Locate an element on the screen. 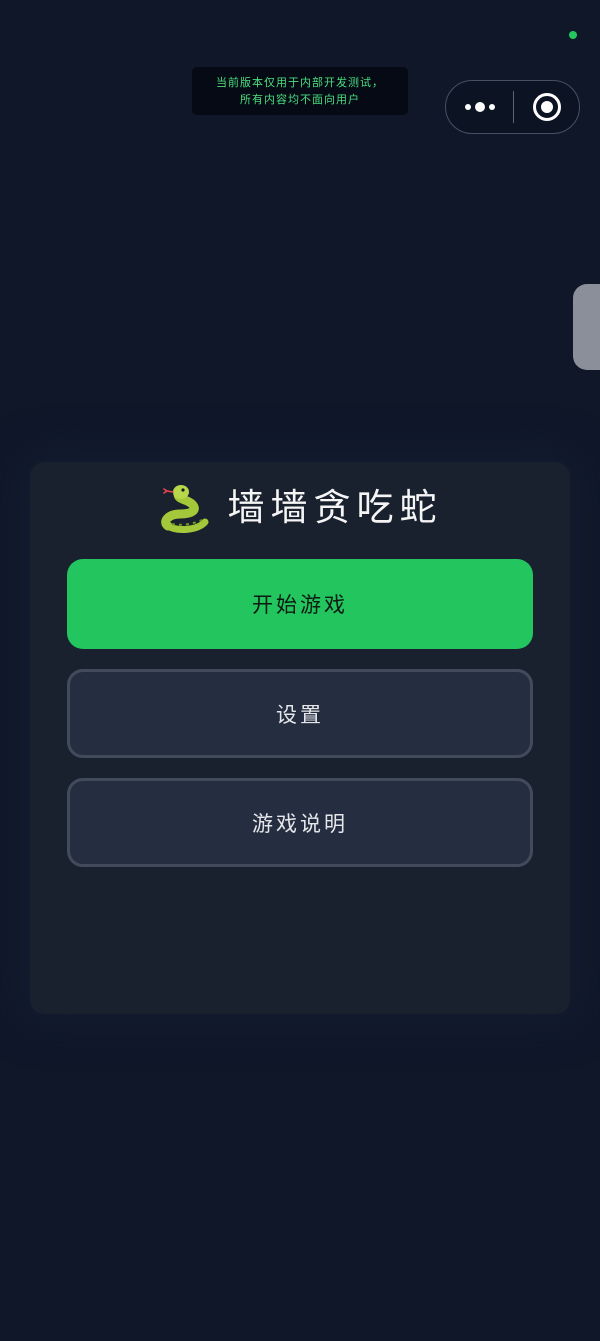  dev-notice-line-1: 当前版本仅用于内部开发测试， is located at coordinates (300, 82).